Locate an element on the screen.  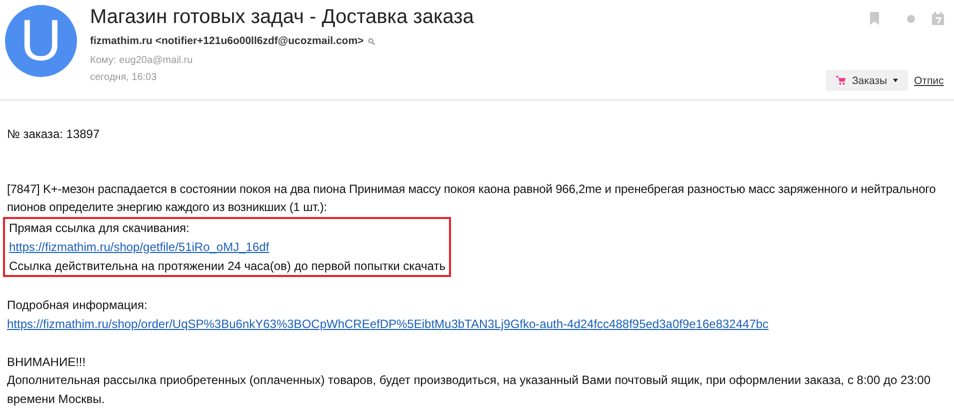
sender-address: fizmathim.ru <notifier+121u6o00ll6zdf@ucozmail.com> is located at coordinates (227, 41).